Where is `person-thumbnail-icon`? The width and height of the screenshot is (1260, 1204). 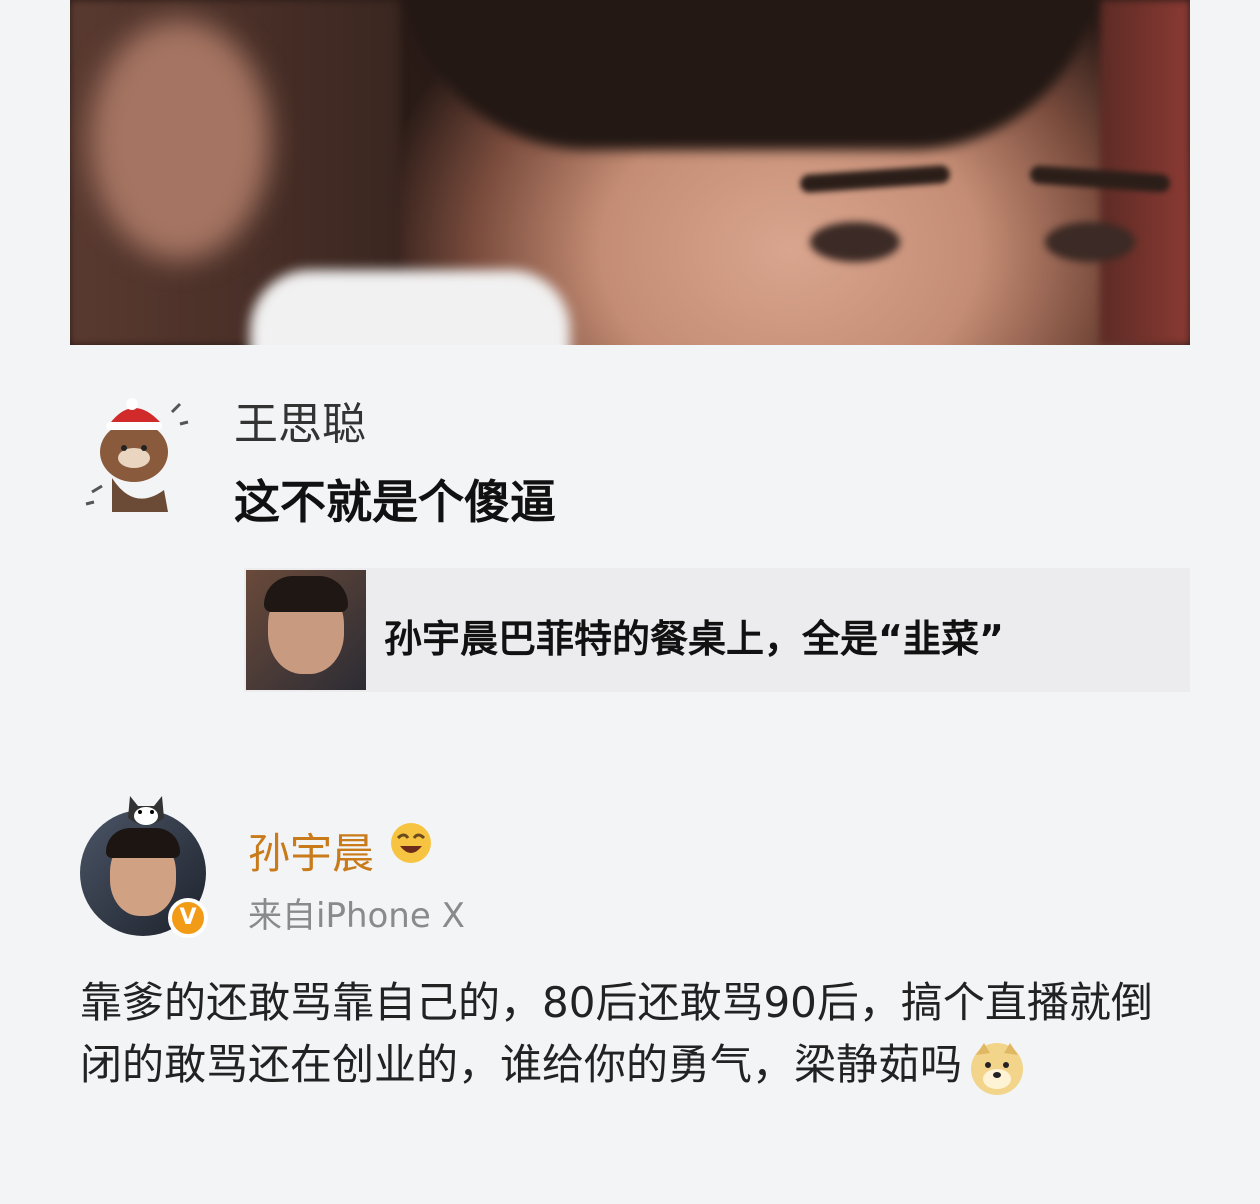
person-thumbnail-icon is located at coordinates (306, 630).